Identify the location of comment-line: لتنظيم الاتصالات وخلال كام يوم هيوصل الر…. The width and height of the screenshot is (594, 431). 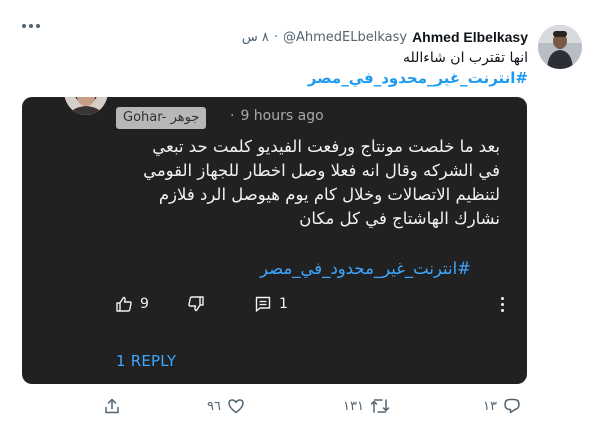
(329, 194).